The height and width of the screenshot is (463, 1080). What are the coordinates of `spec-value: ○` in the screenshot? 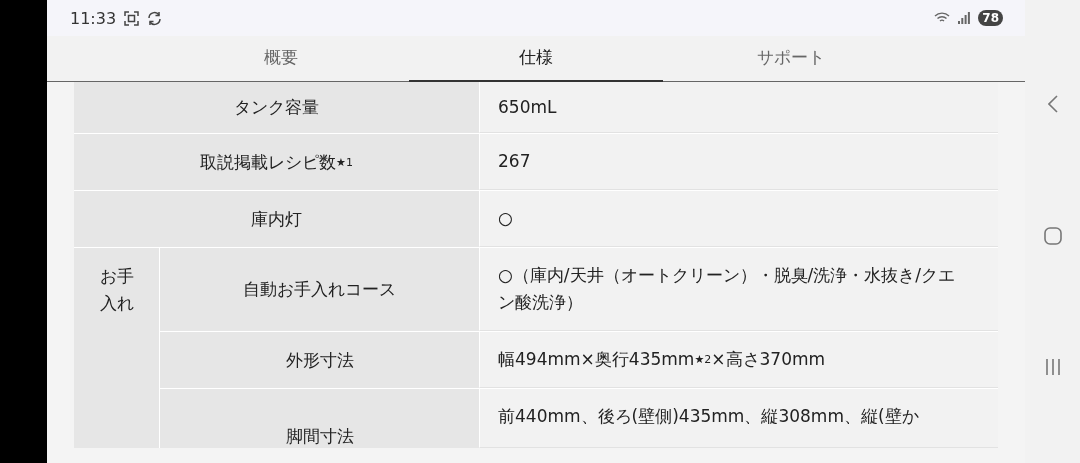 It's located at (738, 219).